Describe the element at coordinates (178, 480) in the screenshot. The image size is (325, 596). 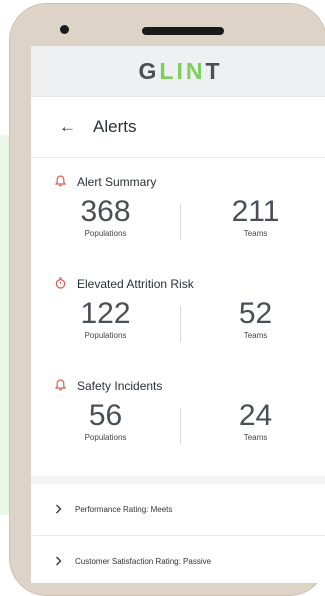
I see `section-separator` at that location.